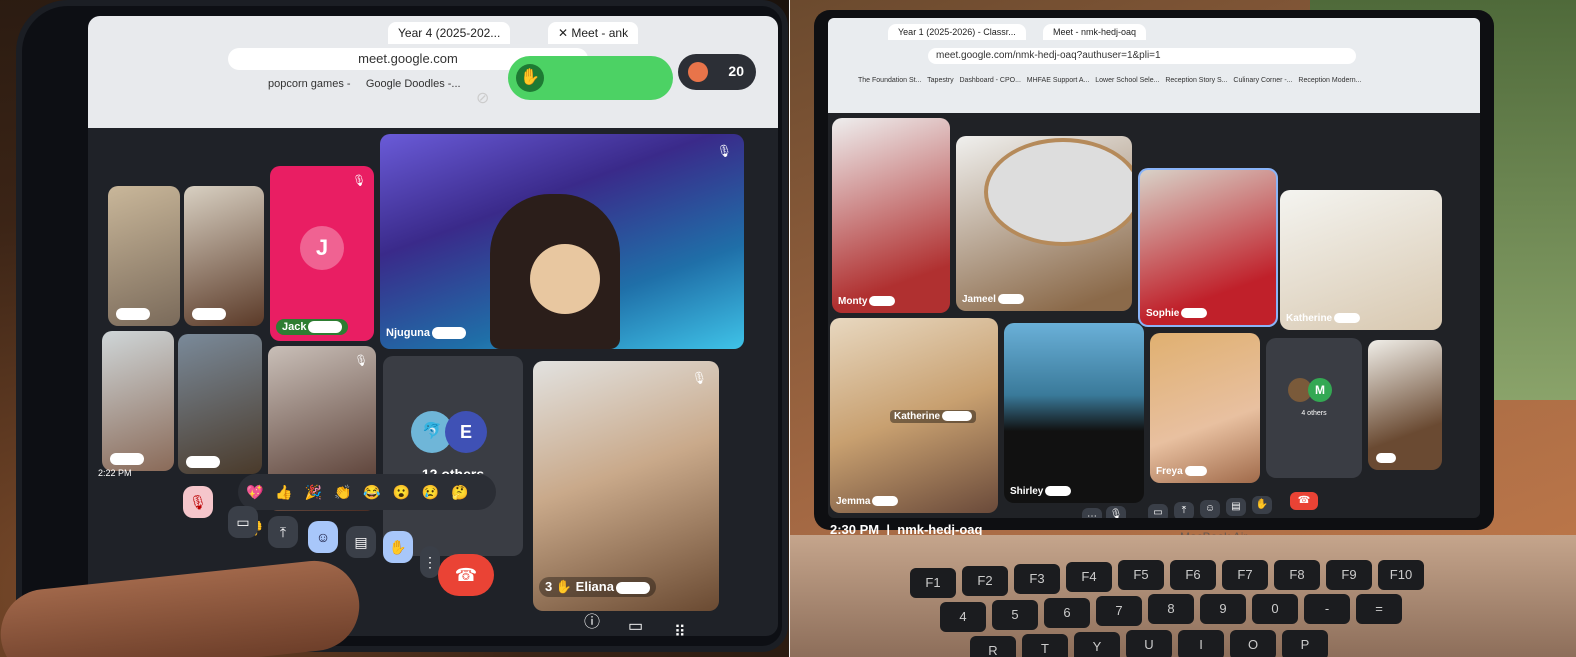 This screenshot has height=657, width=1576. I want to click on tab-meet: ✕ Meet - ank, so click(593, 33).